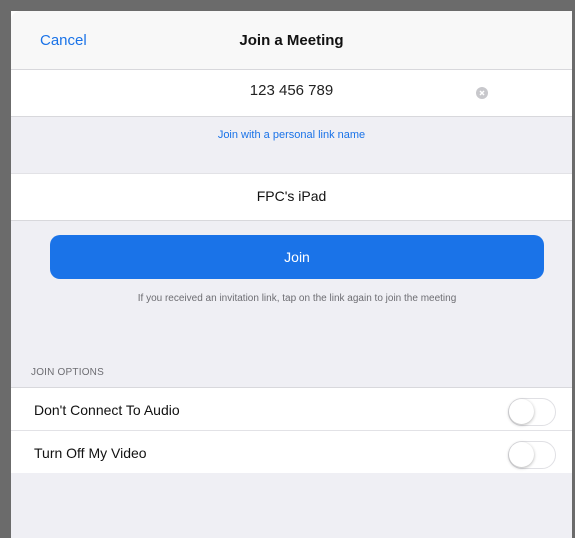 The image size is (575, 538). I want to click on meeting-id-row, so click(291, 93).